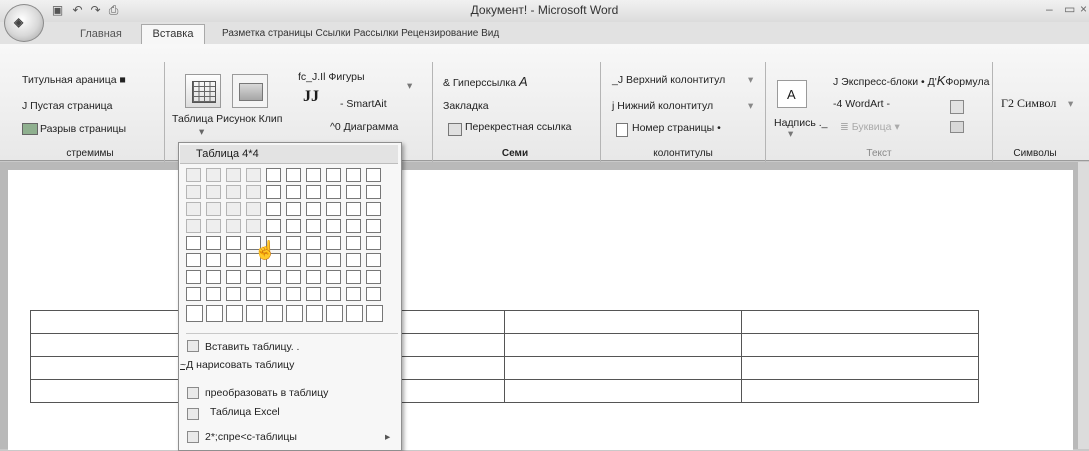 The image size is (1089, 451). What do you see at coordinates (24, 23) in the screenshot?
I see `office-button: ◈` at bounding box center [24, 23].